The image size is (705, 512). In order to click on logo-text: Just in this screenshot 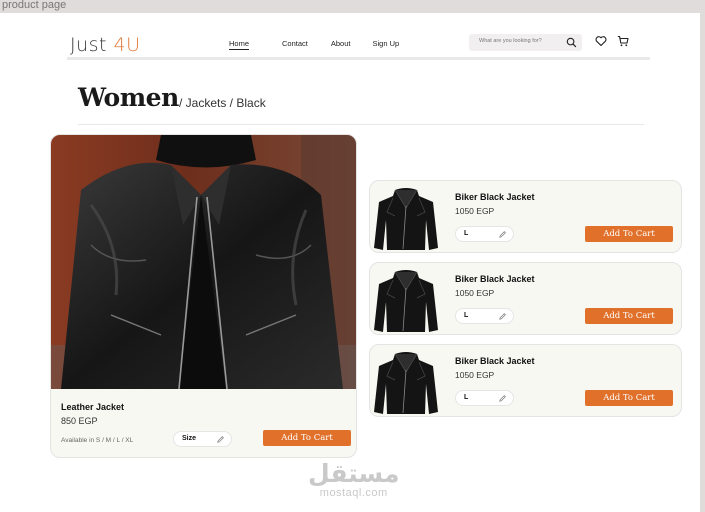, I will do `click(92, 45)`.